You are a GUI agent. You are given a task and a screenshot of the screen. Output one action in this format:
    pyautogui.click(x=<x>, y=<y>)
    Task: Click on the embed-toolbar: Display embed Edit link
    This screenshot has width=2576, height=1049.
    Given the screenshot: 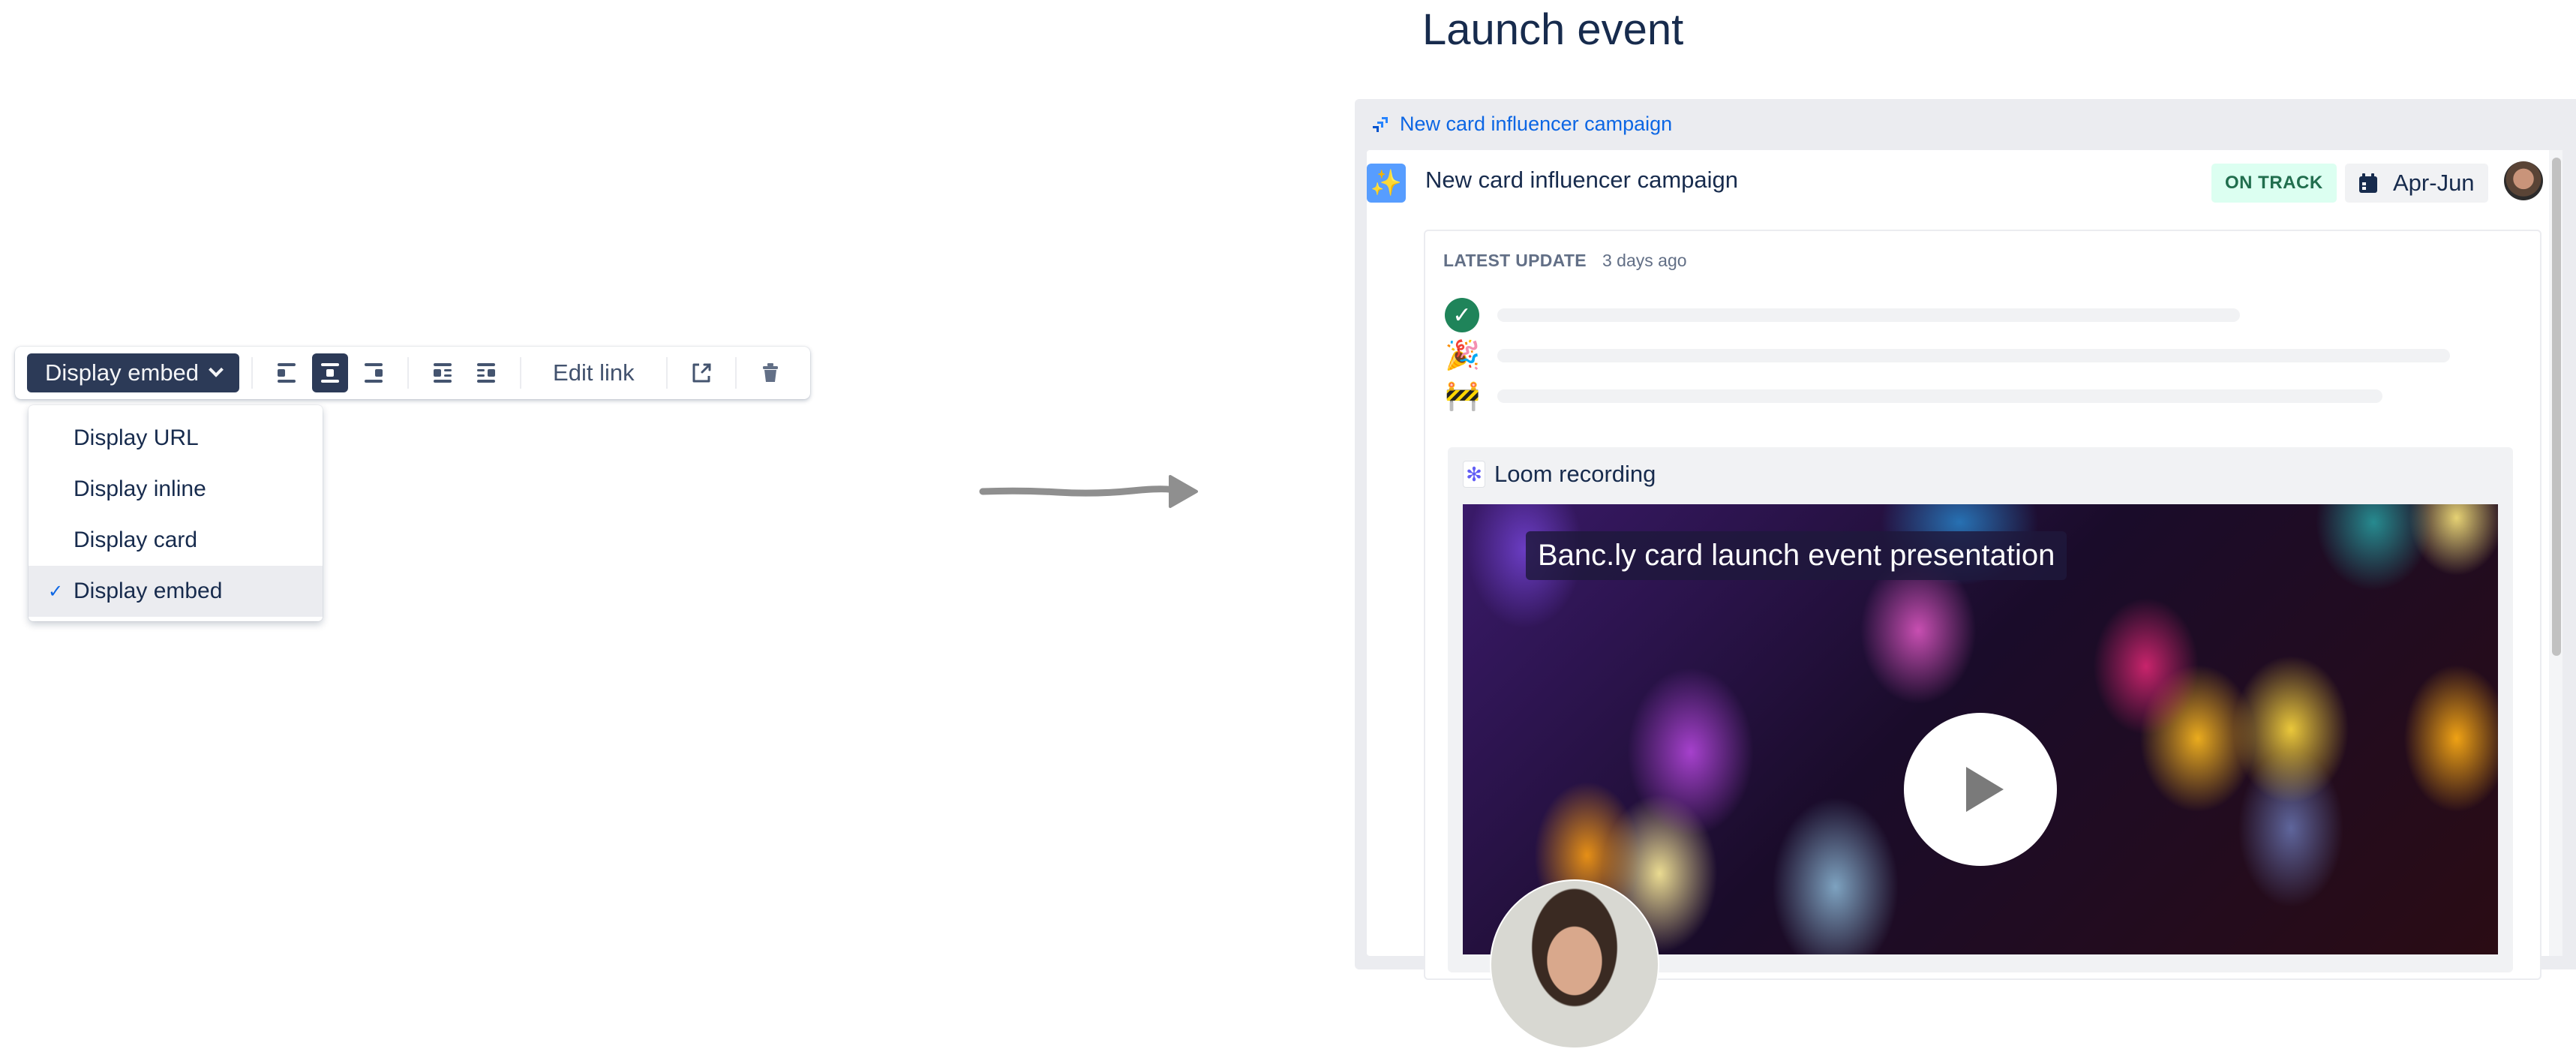 What is the action you would take?
    pyautogui.click(x=412, y=373)
    